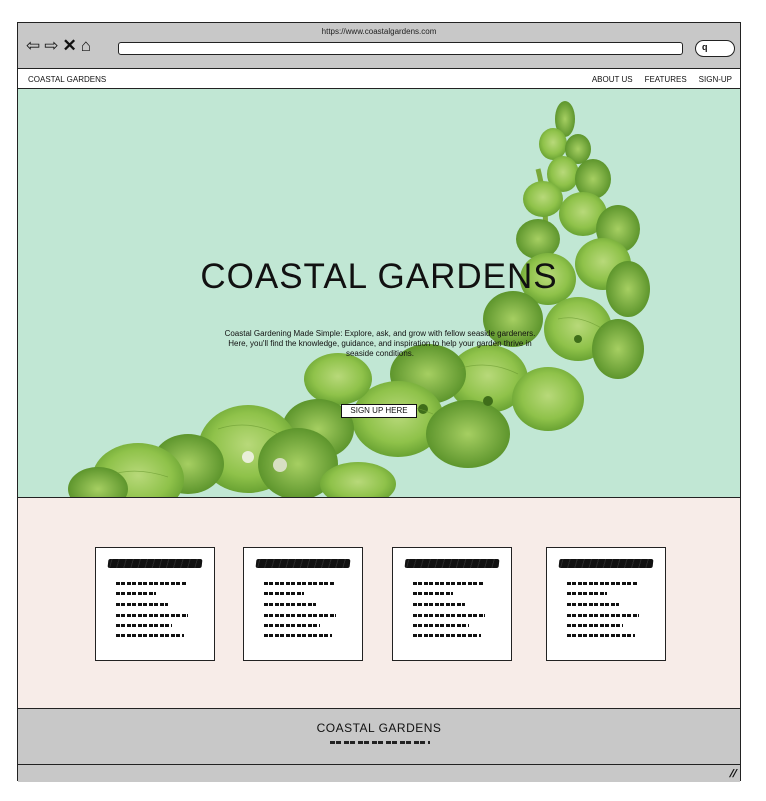 This screenshot has height=801, width=766. Describe the element at coordinates (380, 742) in the screenshot. I see `footer-text-scribble` at that location.